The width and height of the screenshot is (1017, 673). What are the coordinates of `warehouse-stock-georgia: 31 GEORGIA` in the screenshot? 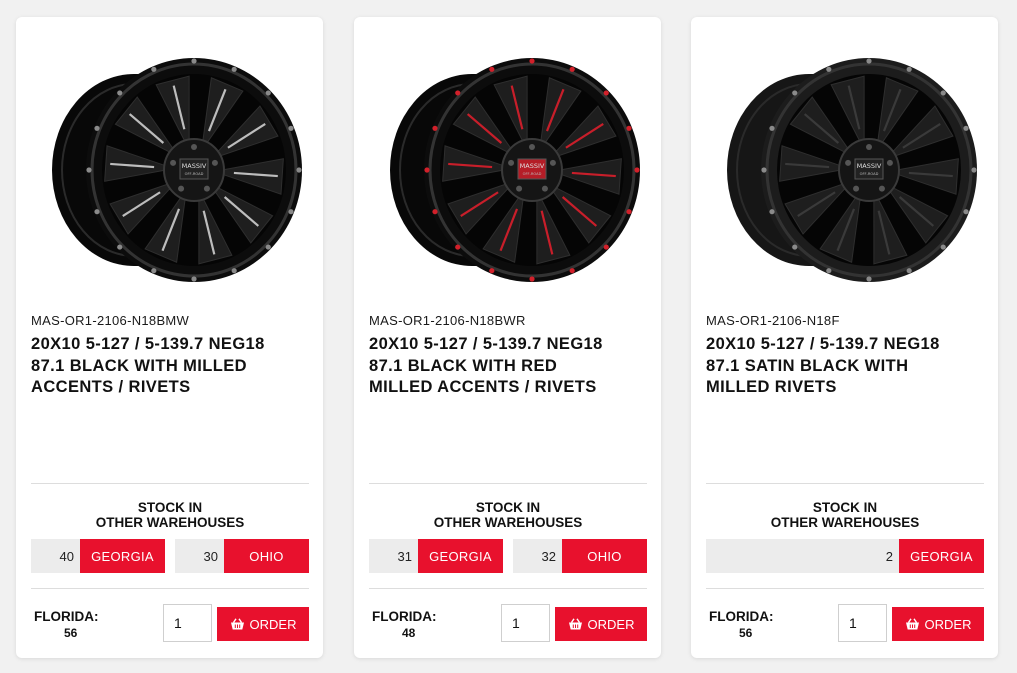 It's located at (436, 556).